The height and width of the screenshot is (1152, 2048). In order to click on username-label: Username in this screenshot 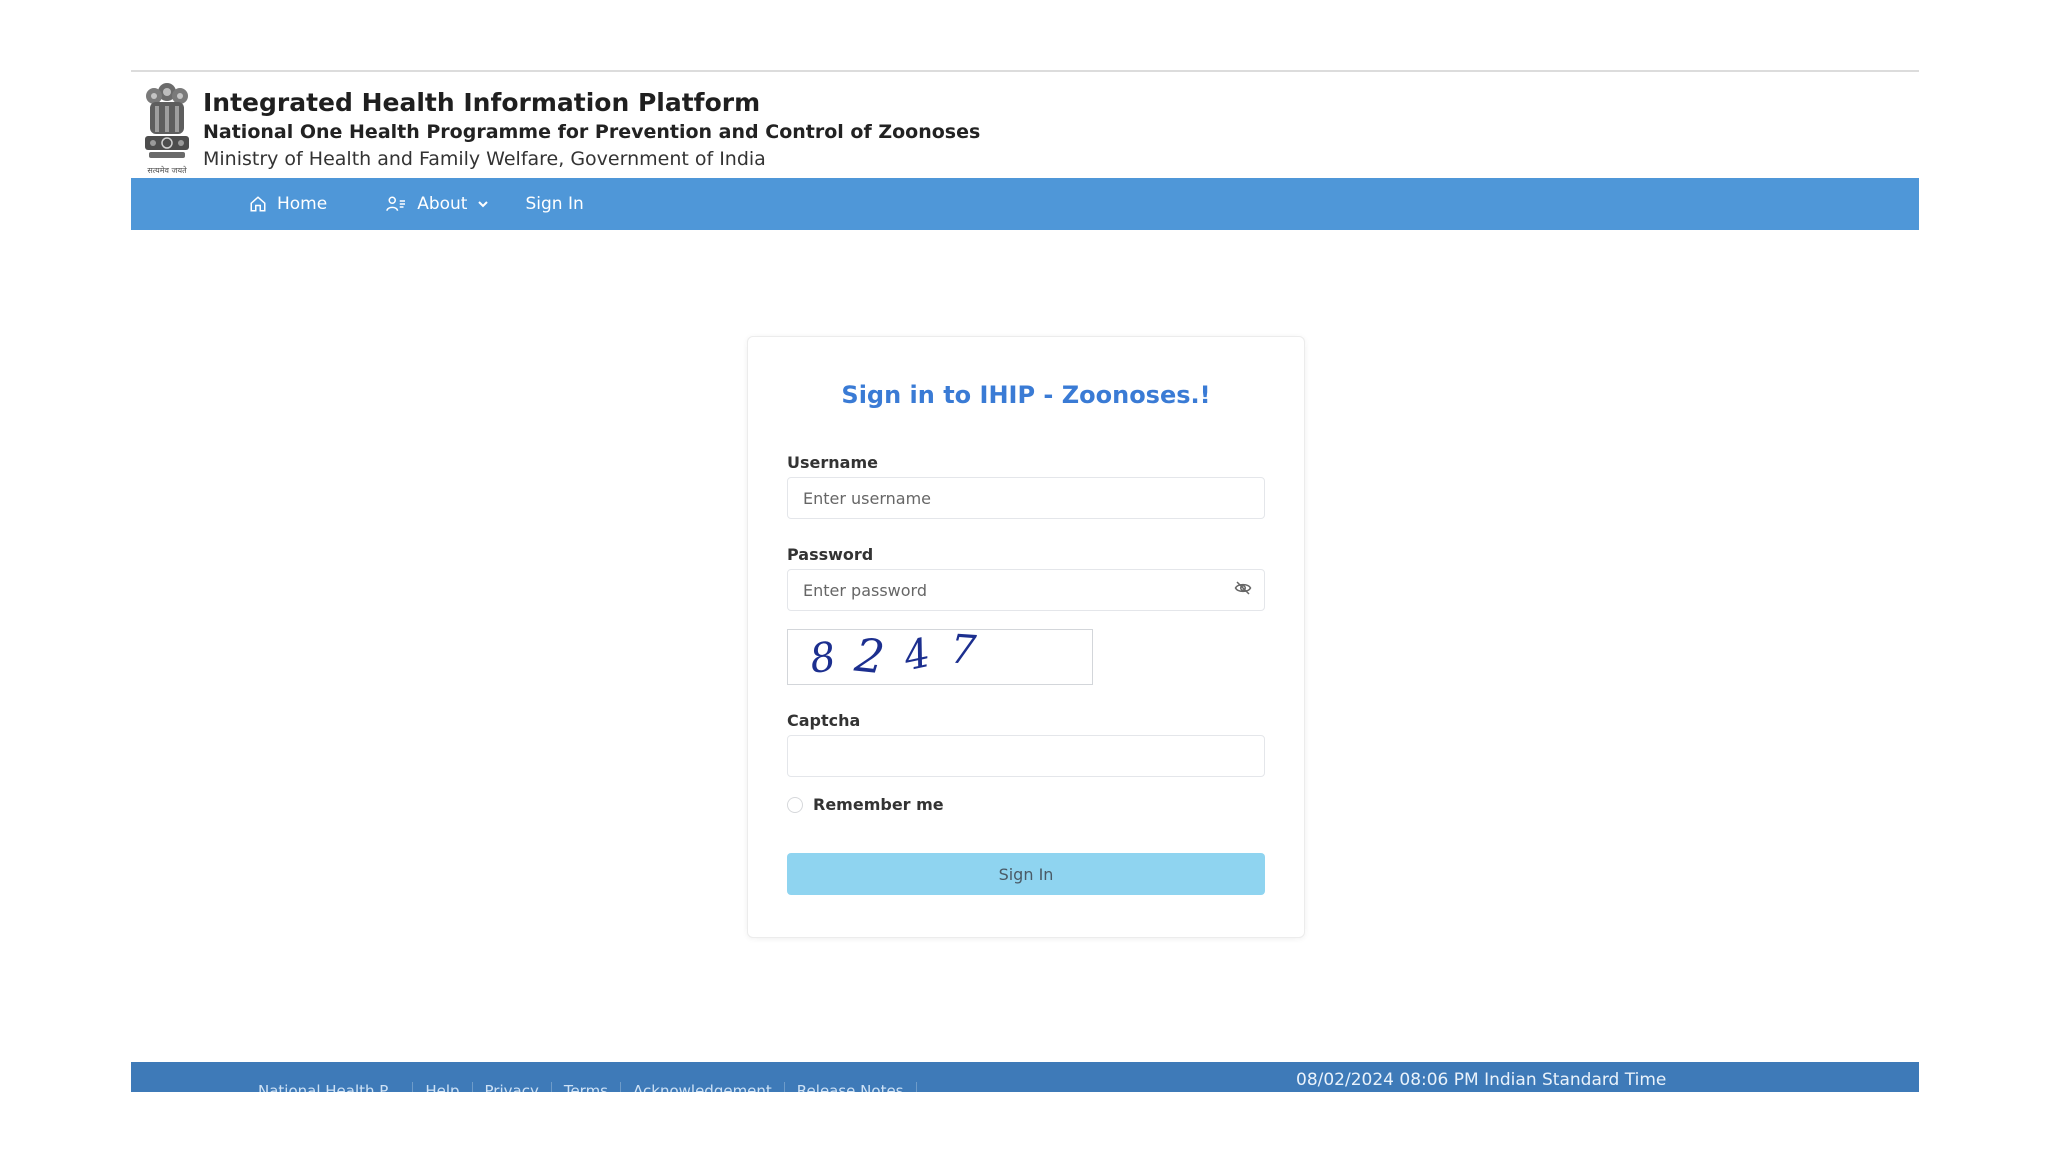, I will do `click(832, 462)`.